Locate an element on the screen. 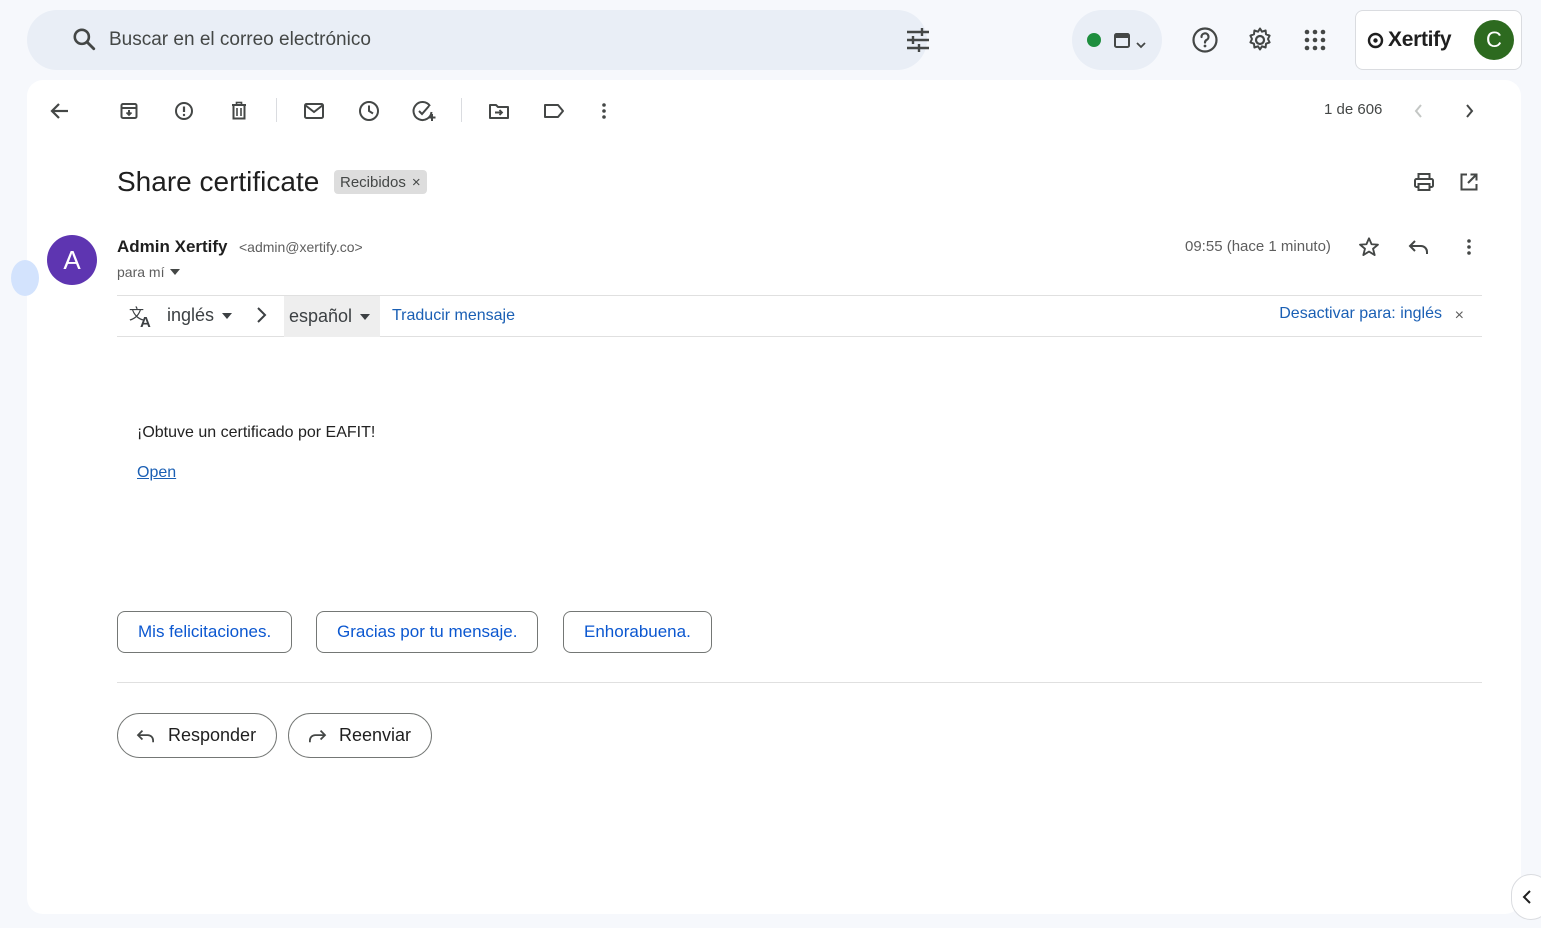 This screenshot has width=1541, height=928. smart-reply-button: Mis felicitaciones. is located at coordinates (205, 632).